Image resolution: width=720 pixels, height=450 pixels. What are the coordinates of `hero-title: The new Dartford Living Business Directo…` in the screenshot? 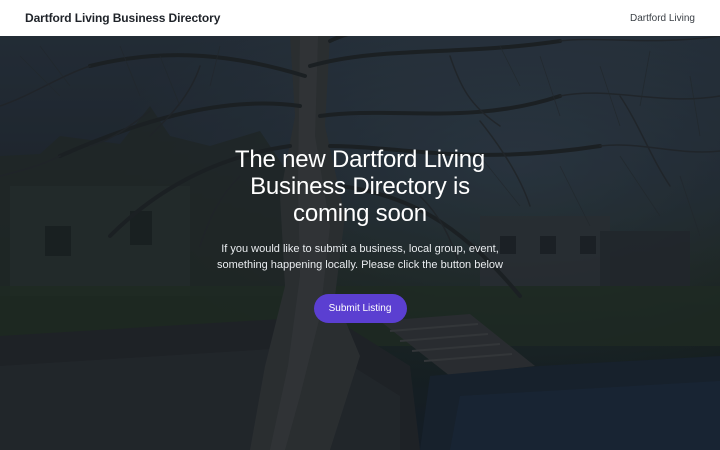 It's located at (360, 186).